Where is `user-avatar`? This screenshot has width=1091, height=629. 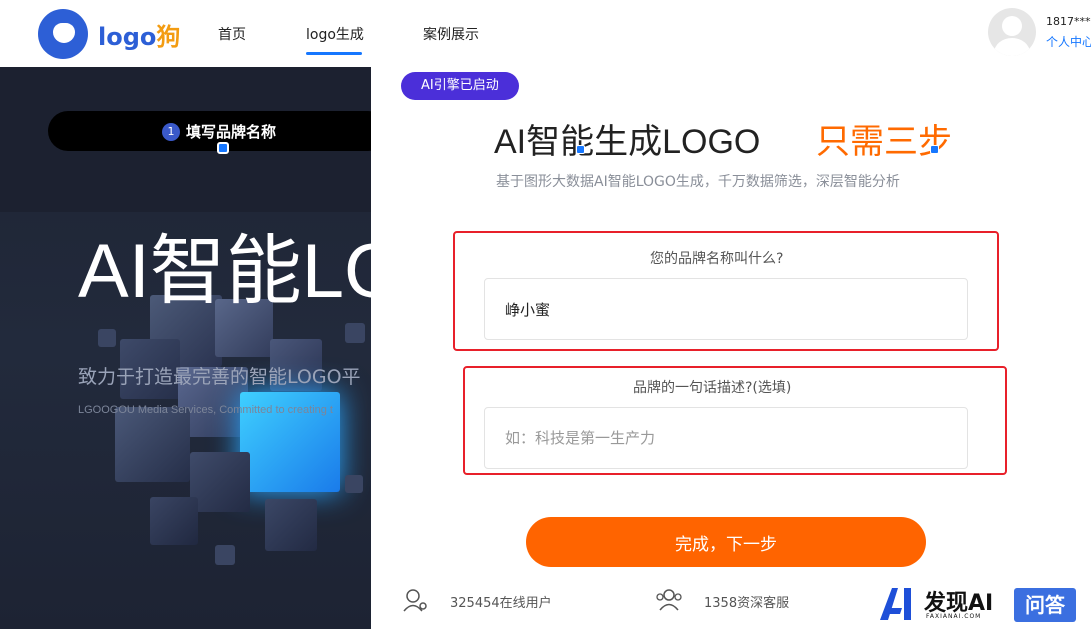 user-avatar is located at coordinates (1012, 32).